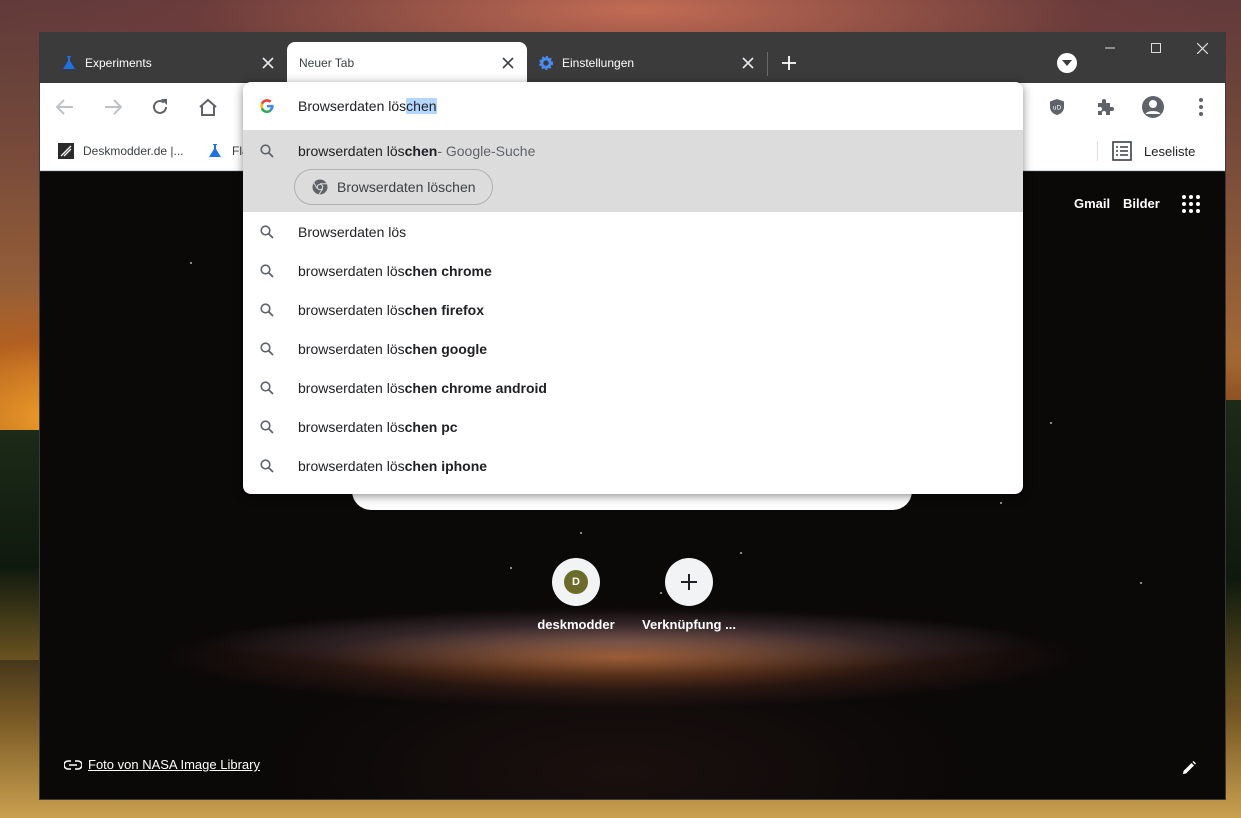 This screenshot has width=1241, height=818. What do you see at coordinates (352, 106) in the screenshot?
I see `typed-text: Browserdaten lös` at bounding box center [352, 106].